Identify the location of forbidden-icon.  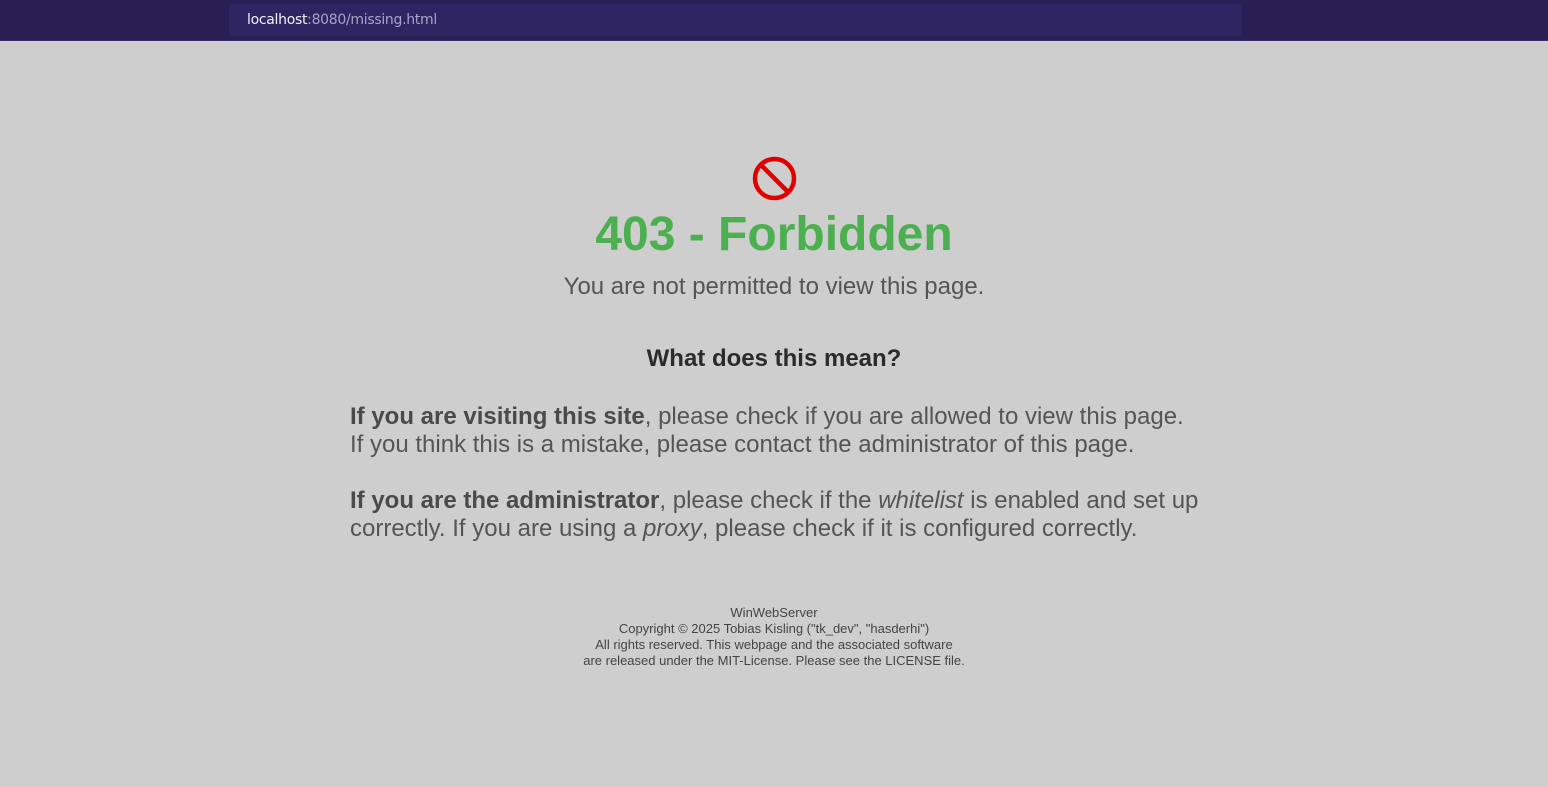
(774, 178).